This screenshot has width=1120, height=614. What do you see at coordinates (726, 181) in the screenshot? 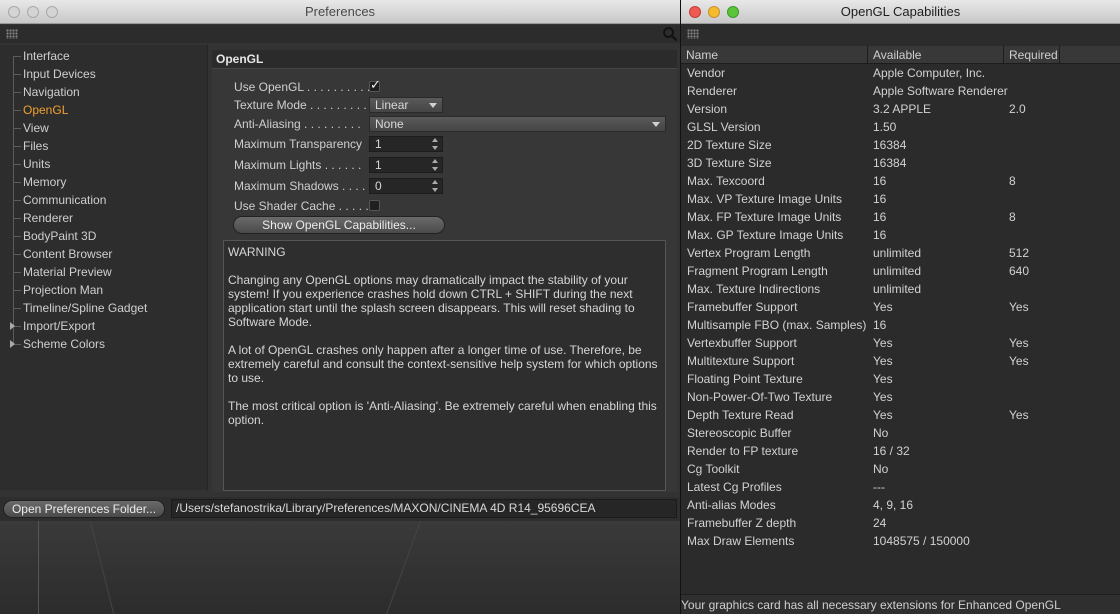
I see `cell-name: Max. Texcoord` at bounding box center [726, 181].